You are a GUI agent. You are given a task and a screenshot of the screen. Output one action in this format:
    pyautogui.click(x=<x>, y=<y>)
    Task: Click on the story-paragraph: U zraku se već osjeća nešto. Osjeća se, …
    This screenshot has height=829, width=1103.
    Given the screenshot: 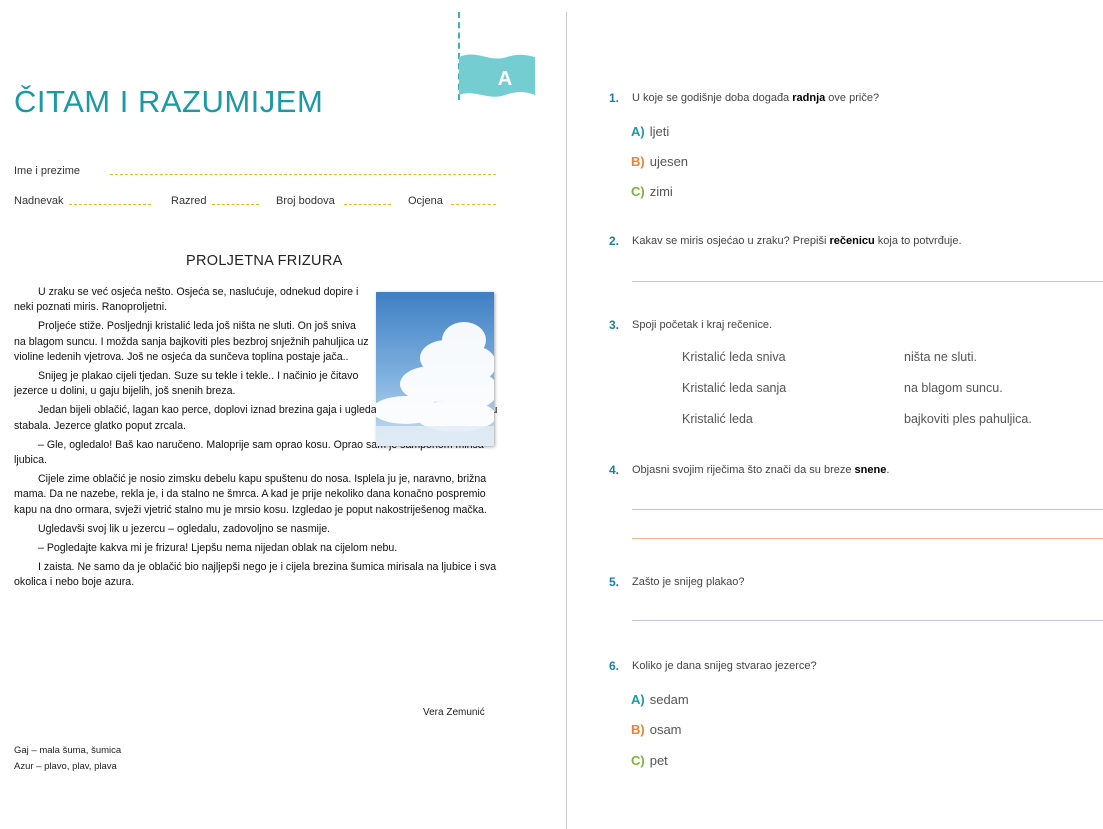 What is the action you would take?
    pyautogui.click(x=186, y=300)
    